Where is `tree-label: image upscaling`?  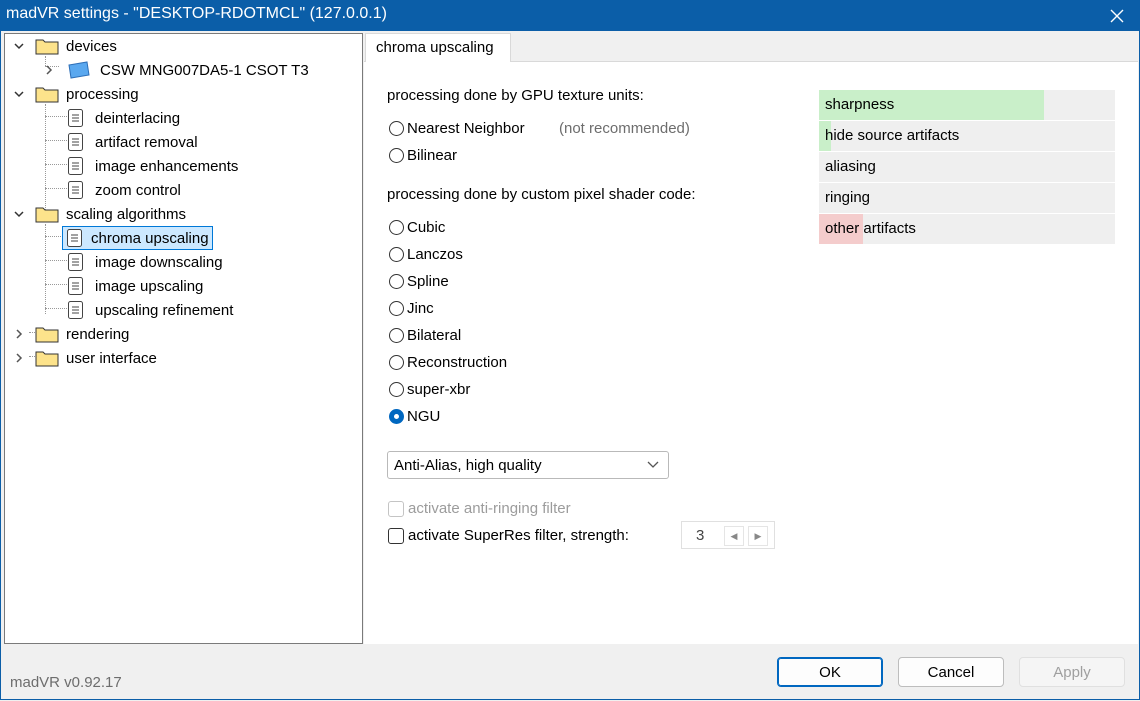 tree-label: image upscaling is located at coordinates (149, 286).